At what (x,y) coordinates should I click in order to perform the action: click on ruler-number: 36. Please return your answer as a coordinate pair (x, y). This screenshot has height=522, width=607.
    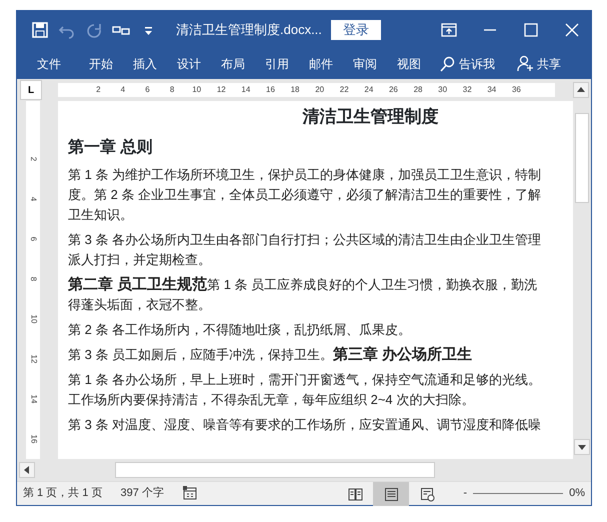
    Looking at the image, I should click on (516, 90).